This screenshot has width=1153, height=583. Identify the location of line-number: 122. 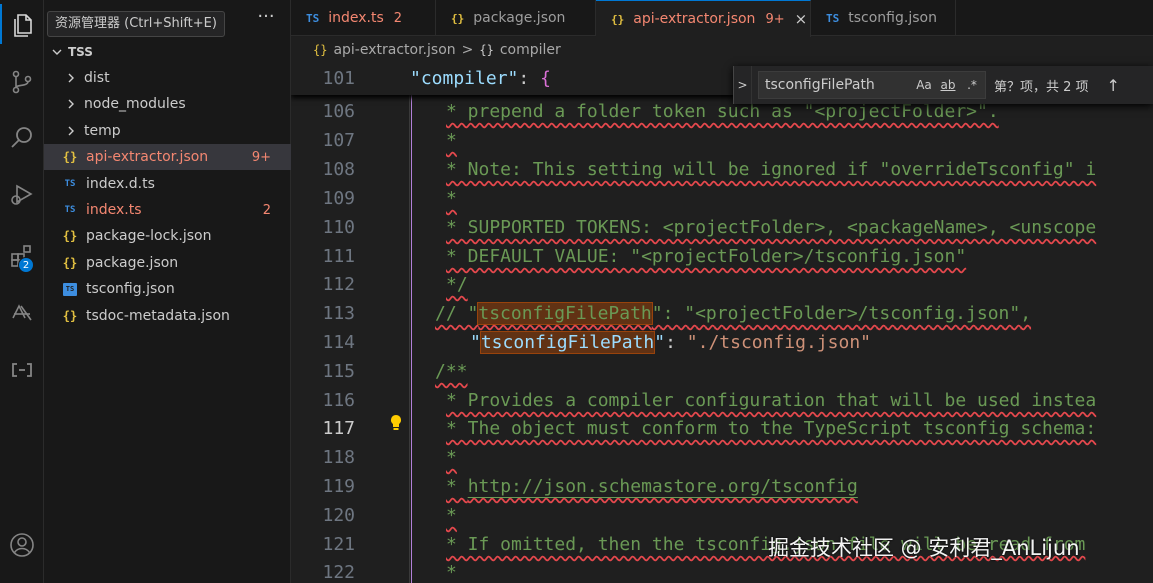
(338, 572).